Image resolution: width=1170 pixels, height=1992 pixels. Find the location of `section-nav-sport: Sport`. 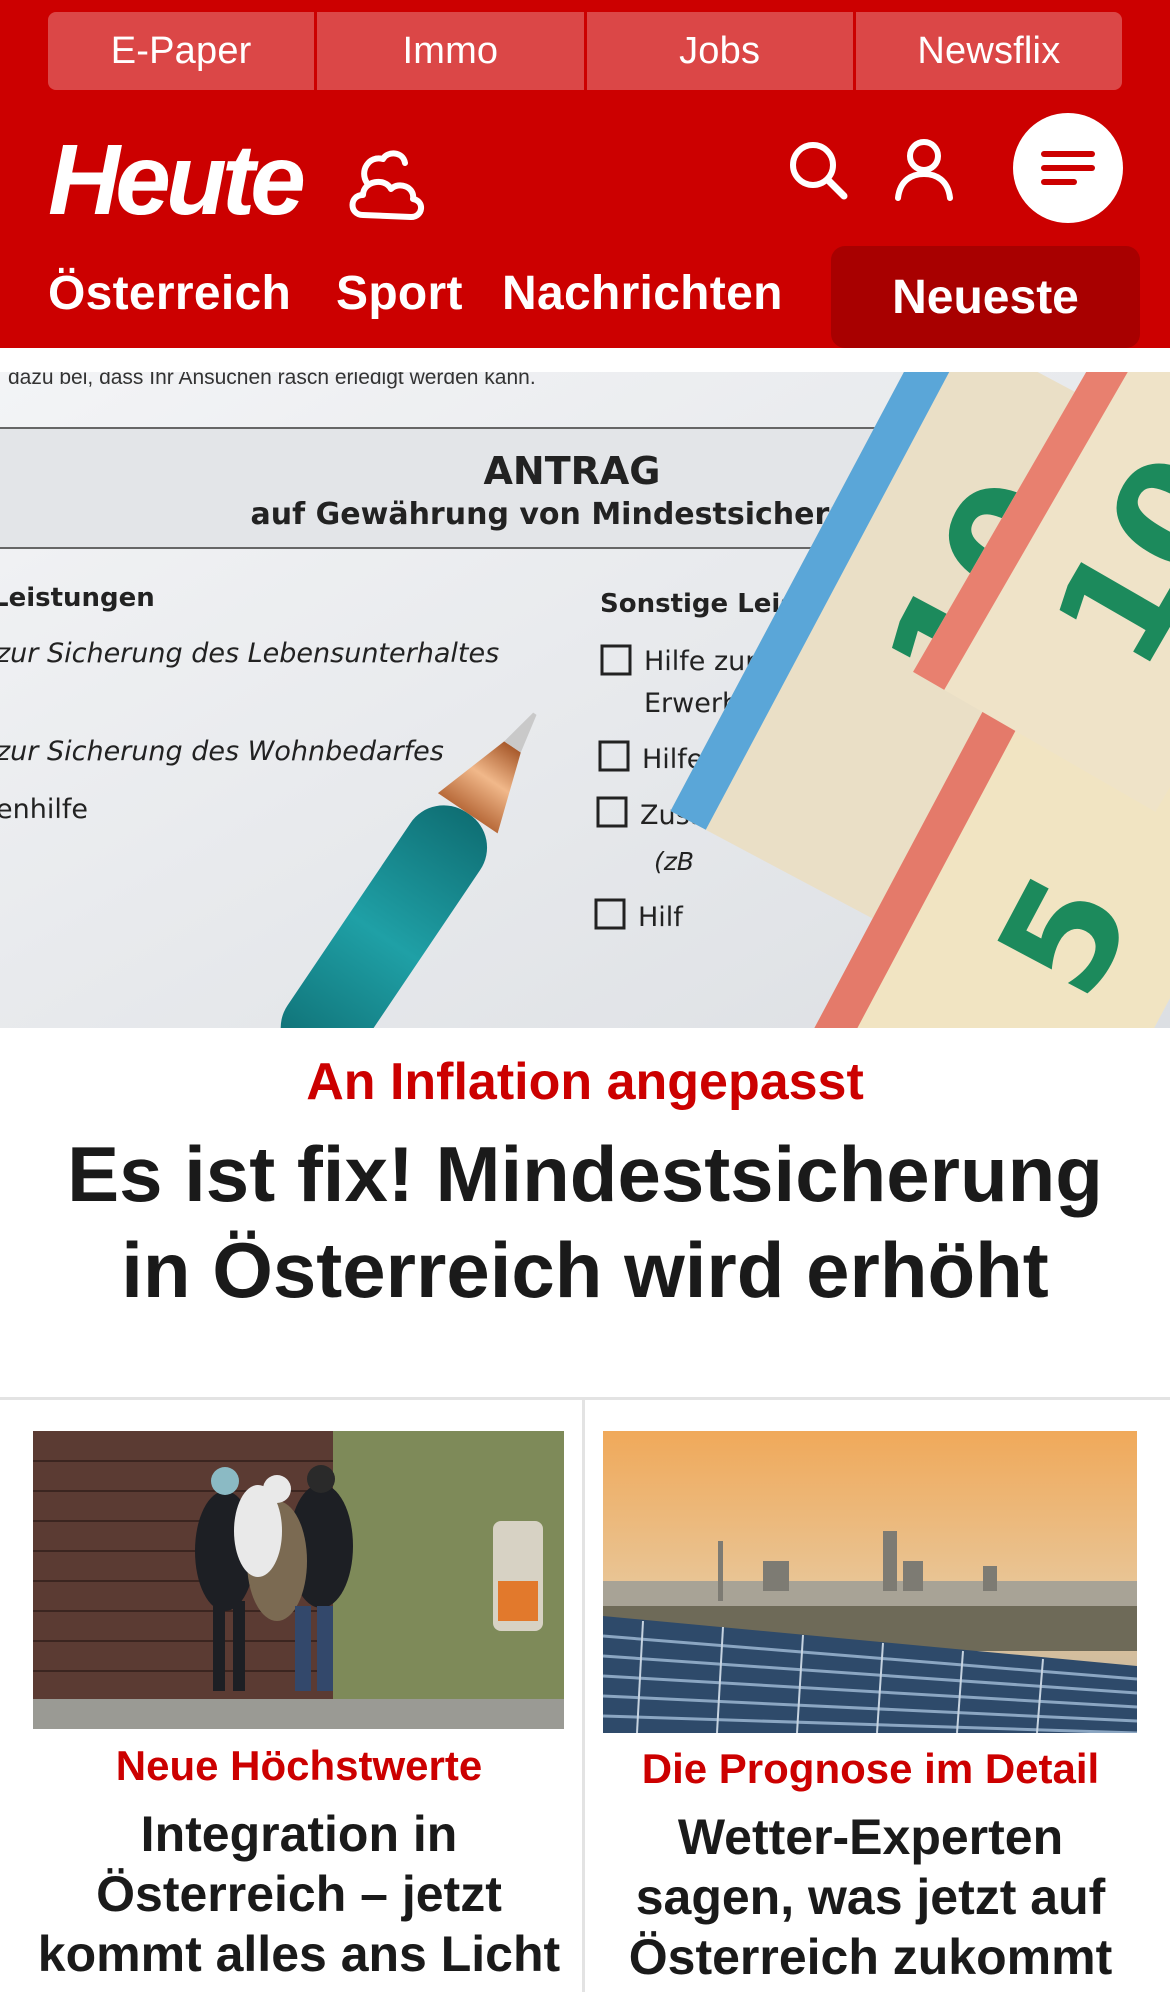

section-nav-sport: Sport is located at coordinates (399, 293).